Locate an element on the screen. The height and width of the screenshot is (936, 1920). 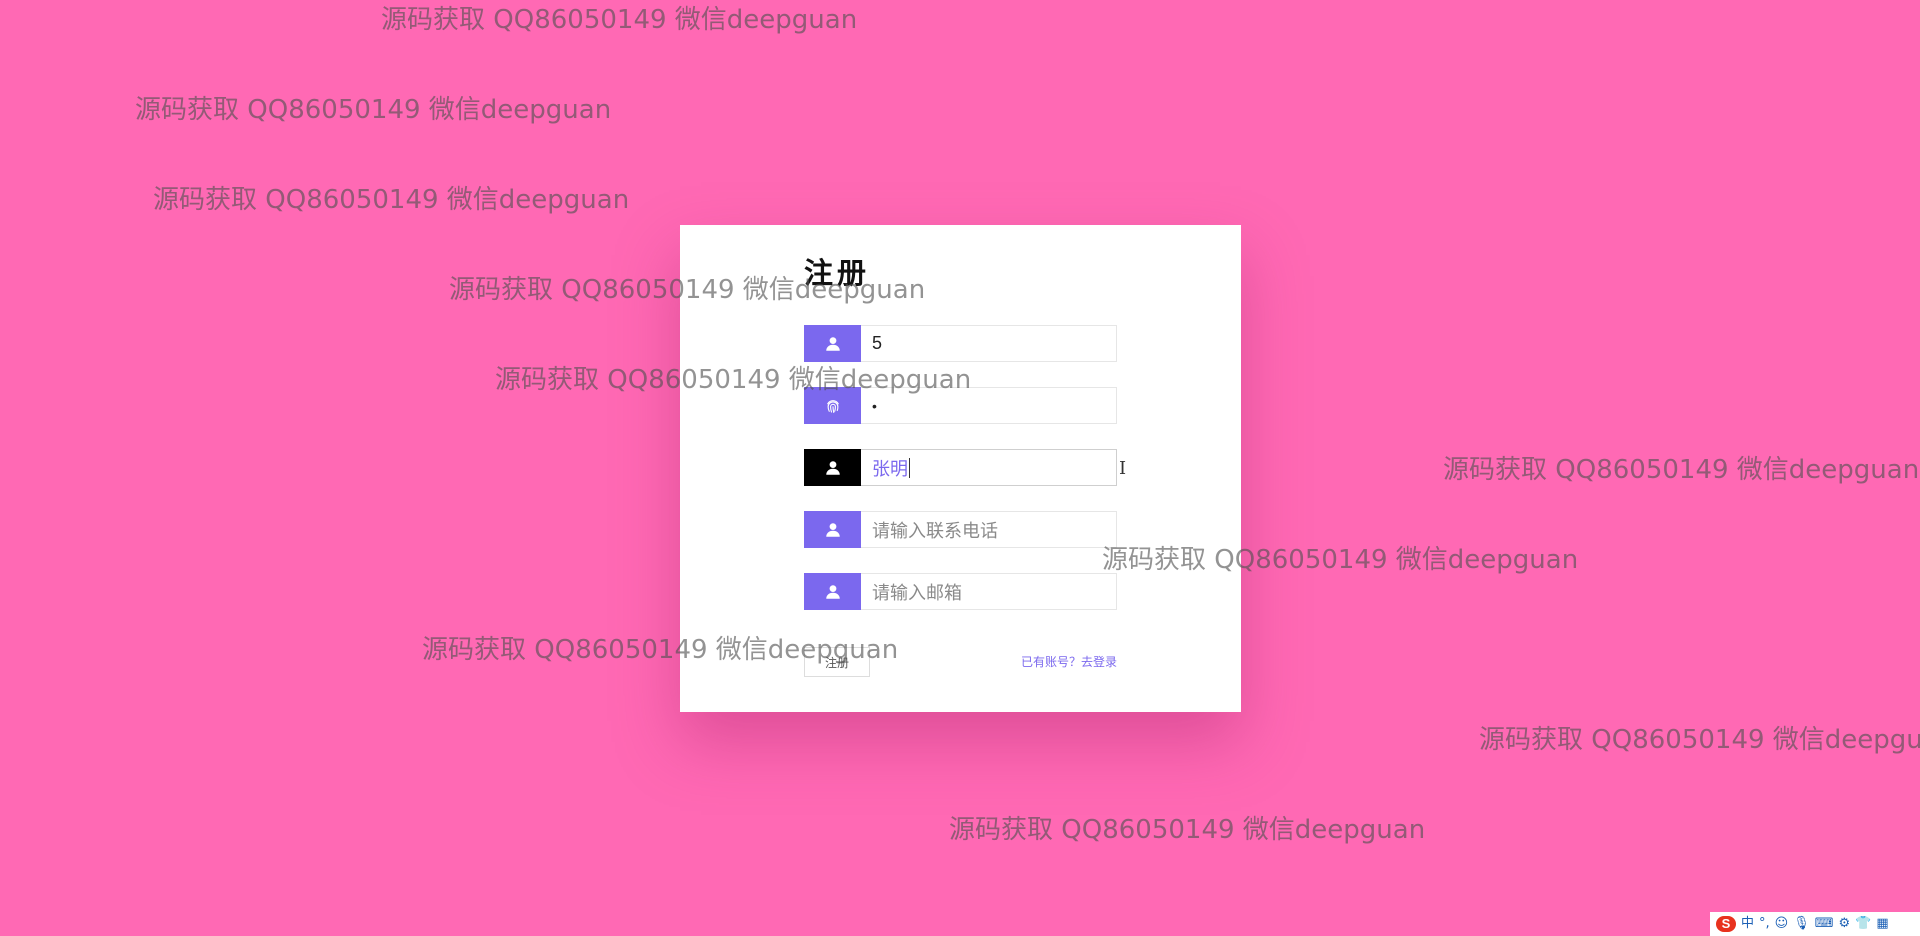
name-field: 张明 I is located at coordinates (965, 467).